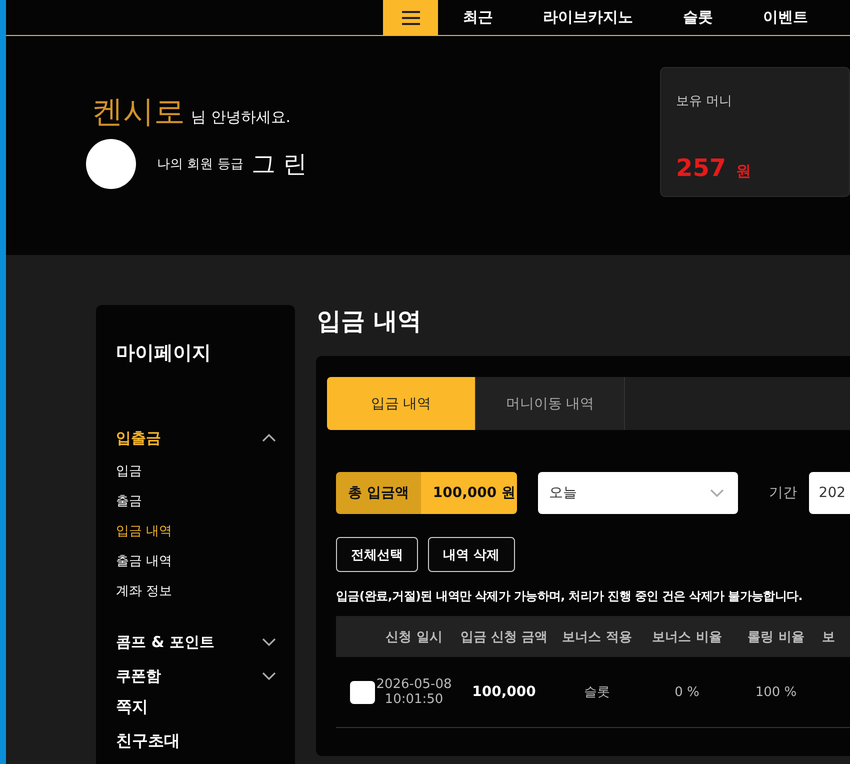 Image resolution: width=850 pixels, height=764 pixels. I want to click on action-button: 전체선택, so click(377, 554).